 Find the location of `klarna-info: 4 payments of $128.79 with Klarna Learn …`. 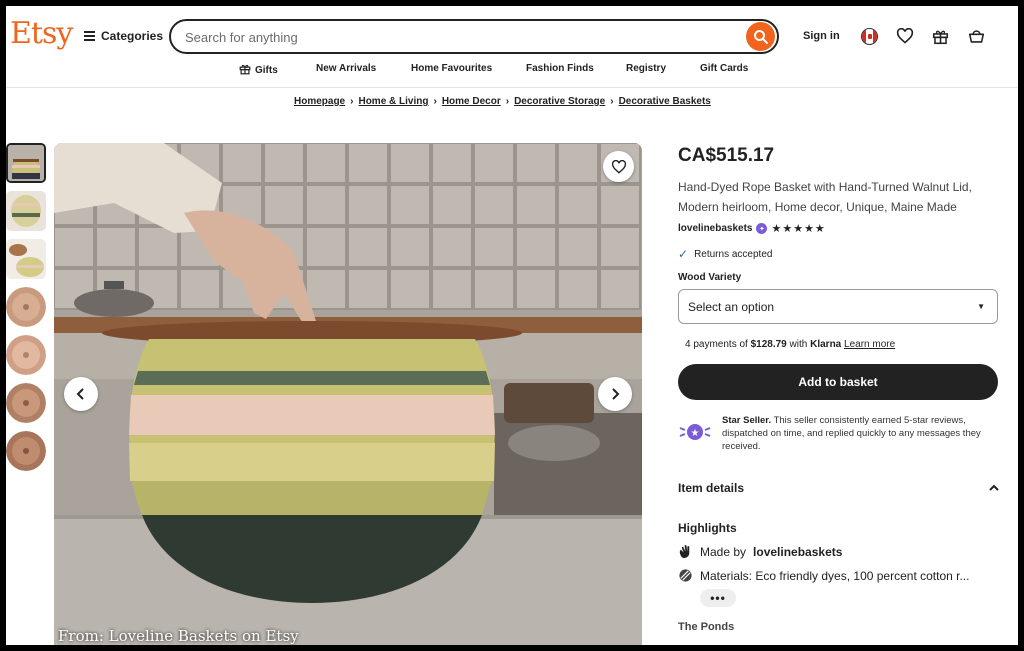

klarna-info: 4 payments of $128.79 with Klarna Learn … is located at coordinates (839, 344).